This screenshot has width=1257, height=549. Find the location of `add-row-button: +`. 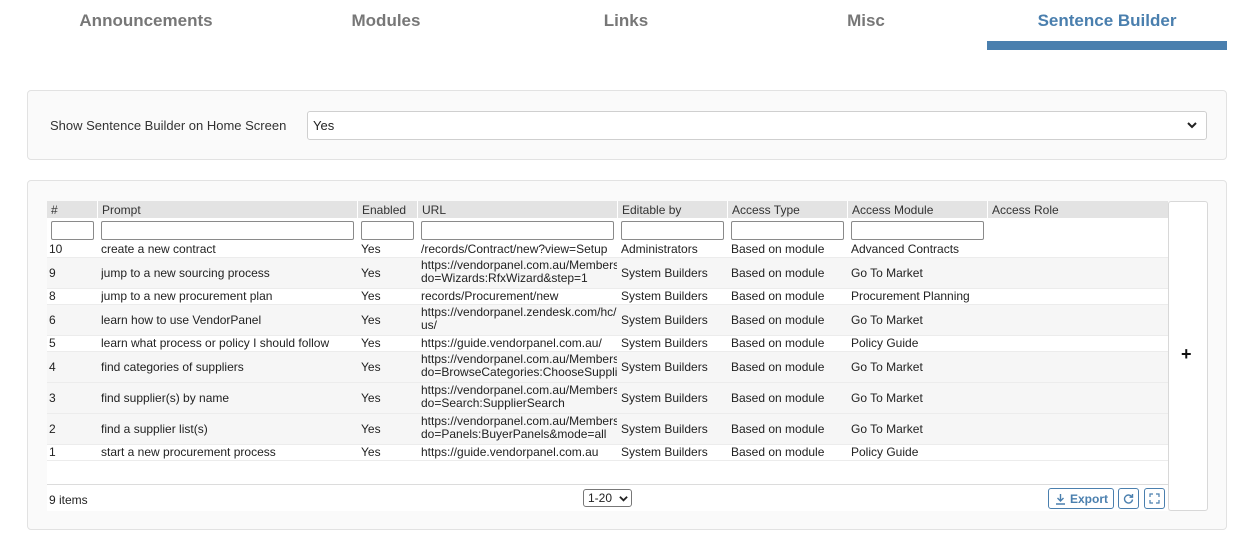

add-row-button: + is located at coordinates (1188, 356).